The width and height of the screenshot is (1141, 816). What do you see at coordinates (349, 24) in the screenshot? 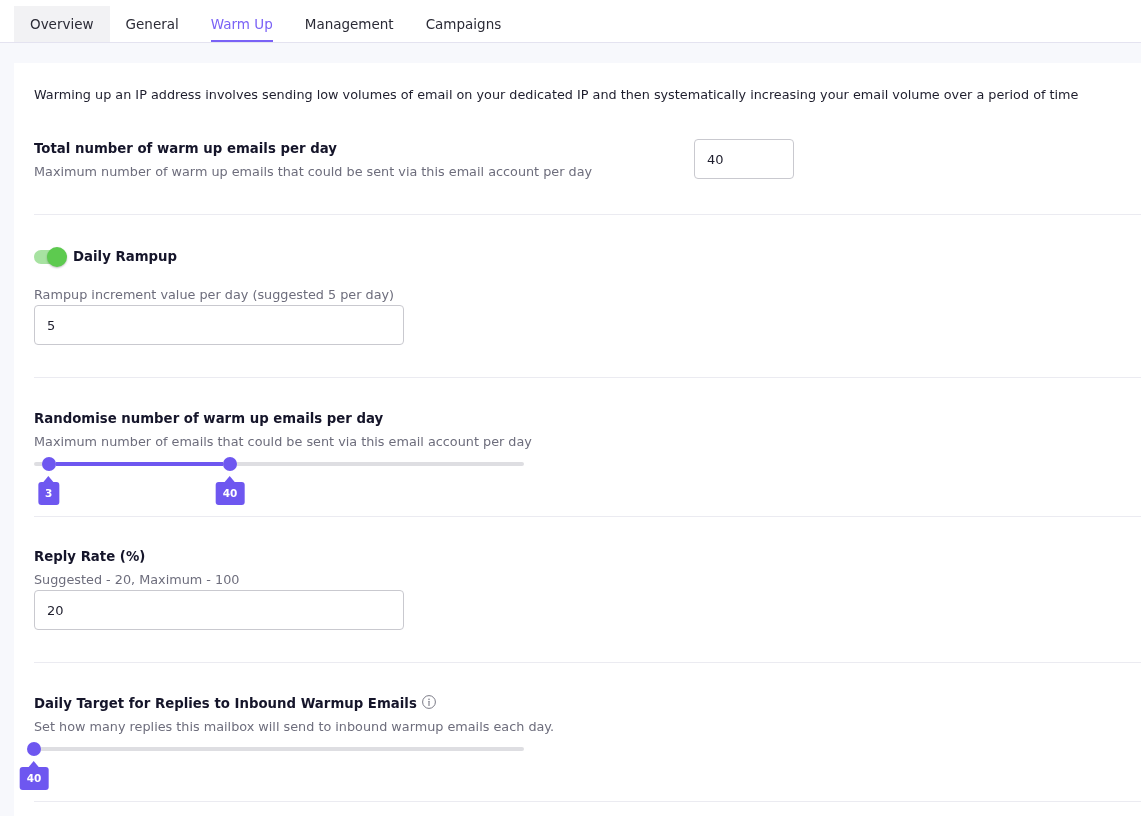
I see `tab: Management` at bounding box center [349, 24].